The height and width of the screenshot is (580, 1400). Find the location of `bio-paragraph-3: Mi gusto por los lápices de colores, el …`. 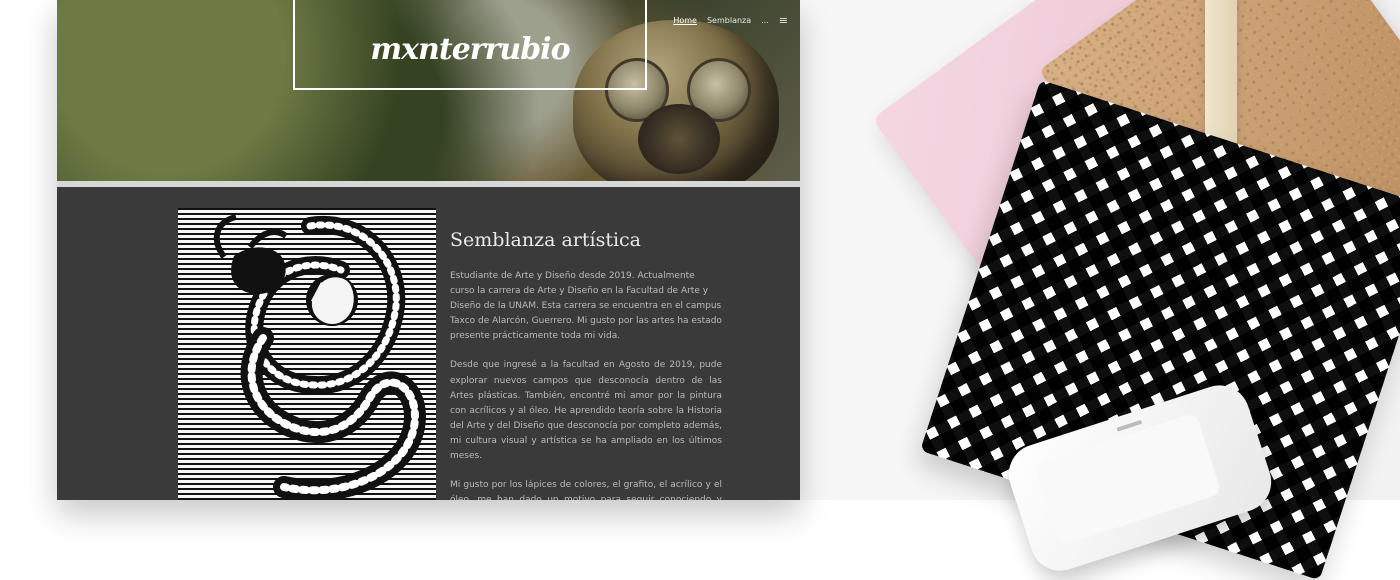

bio-paragraph-3: Mi gusto por los lápices de colores, el … is located at coordinates (586, 490).